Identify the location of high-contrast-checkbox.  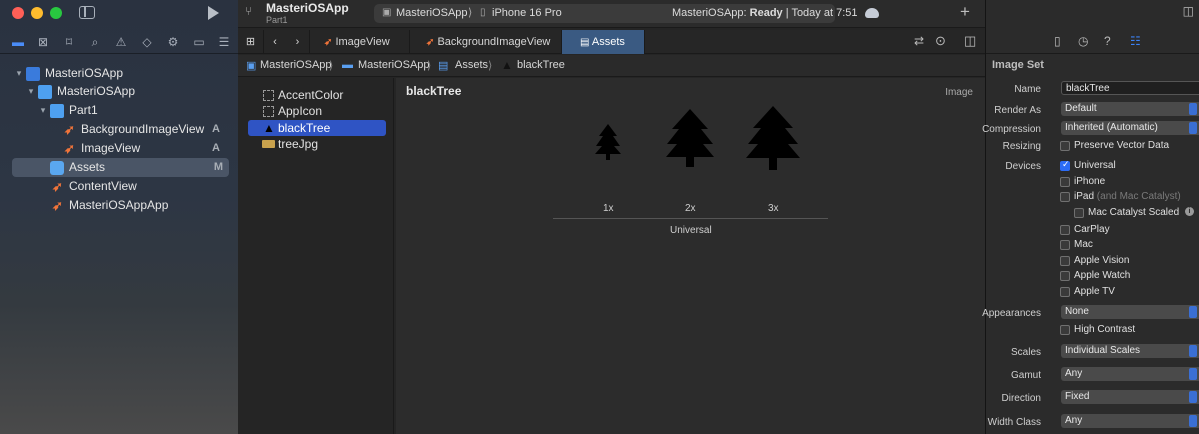
(1065, 330).